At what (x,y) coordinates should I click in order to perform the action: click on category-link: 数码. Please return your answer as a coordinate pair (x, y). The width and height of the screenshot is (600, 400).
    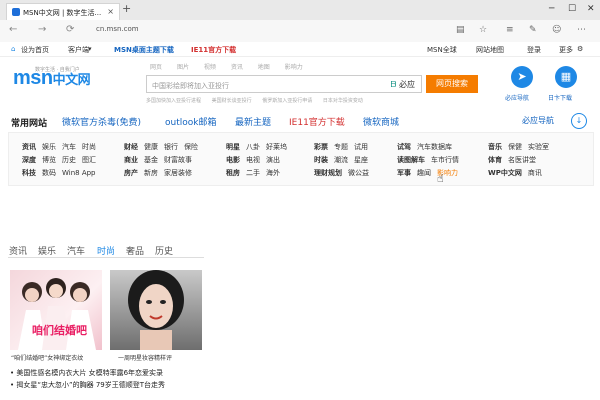
    Looking at the image, I should click on (49, 173).